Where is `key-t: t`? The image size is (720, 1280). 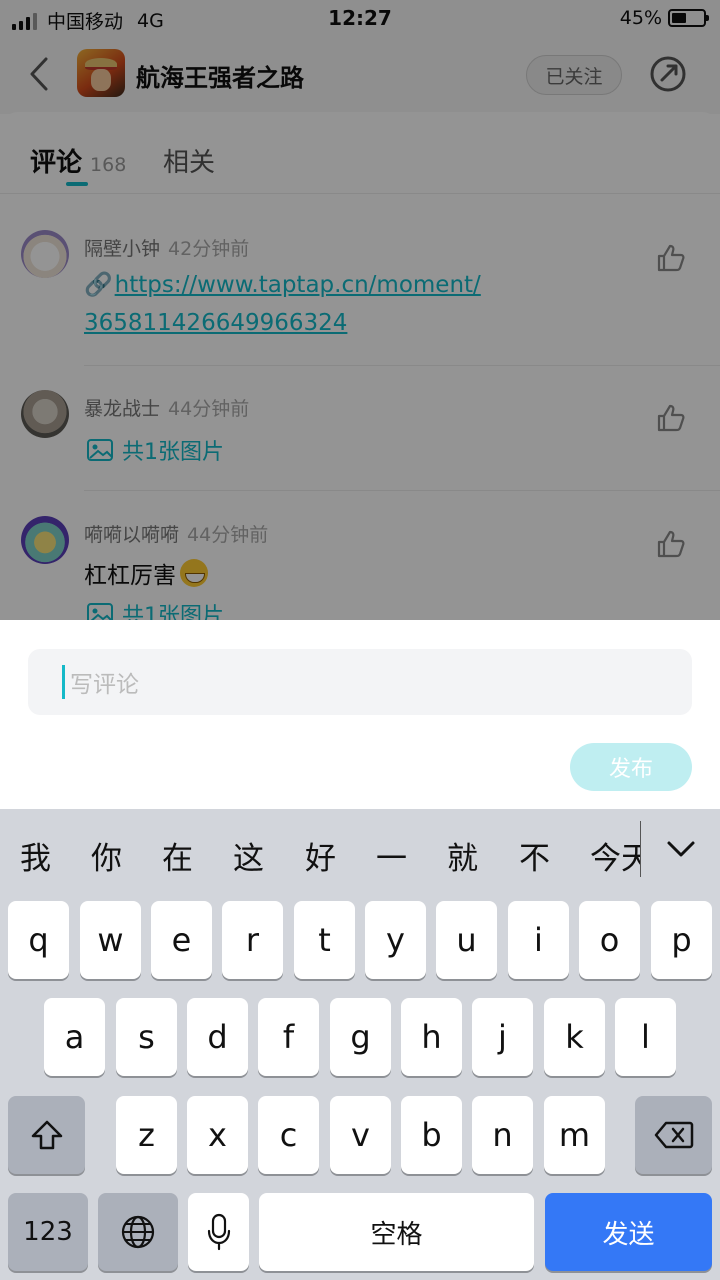 key-t: t is located at coordinates (324, 940).